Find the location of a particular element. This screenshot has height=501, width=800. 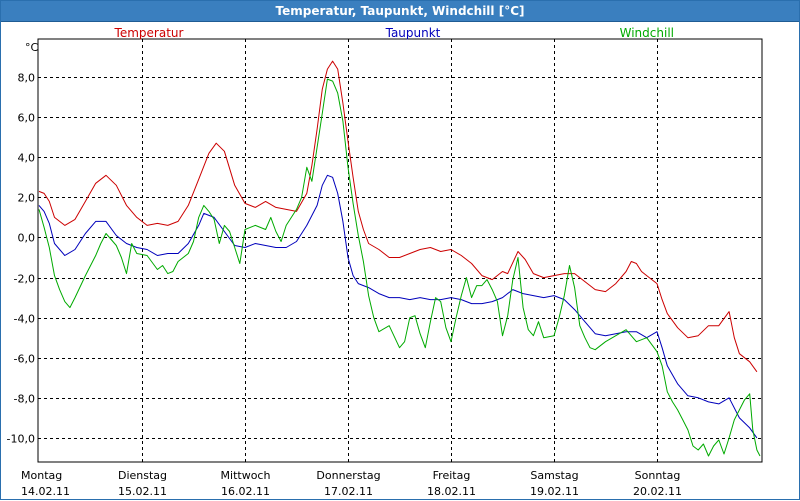

y-tick-label: 4,0 is located at coordinates (27, 158).